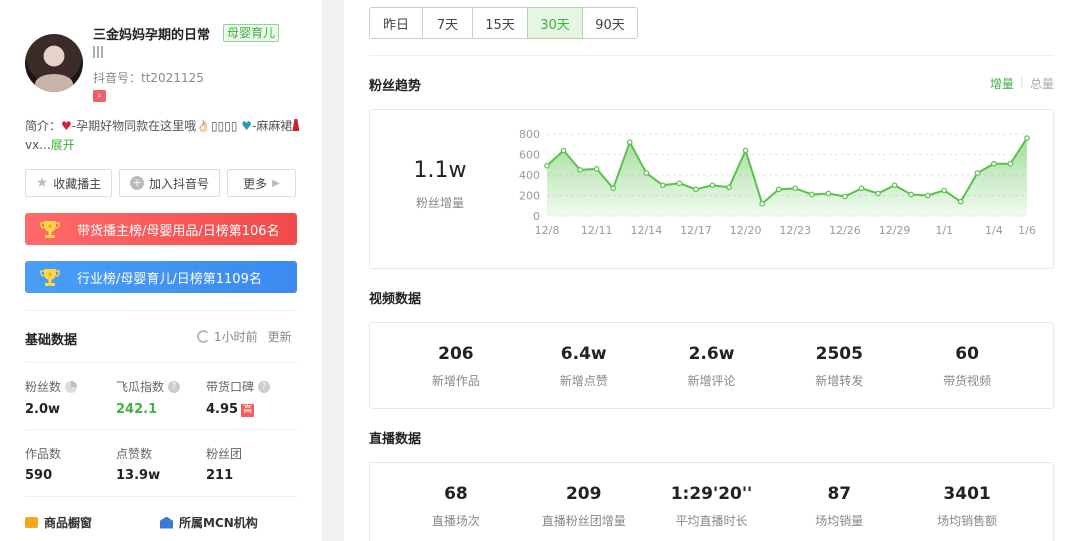 The height and width of the screenshot is (541, 1066). What do you see at coordinates (547, 230) in the screenshot?
I see `x-tick-label: 12/8` at bounding box center [547, 230].